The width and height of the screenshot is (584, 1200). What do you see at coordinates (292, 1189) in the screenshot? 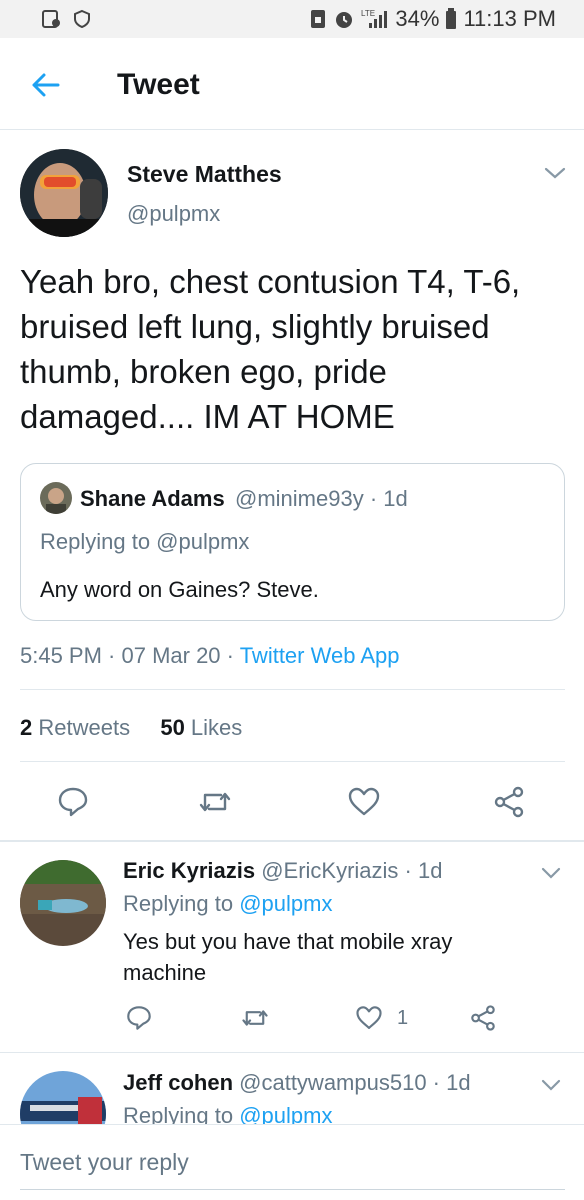
I see `reply-input-underline` at bounding box center [292, 1189].